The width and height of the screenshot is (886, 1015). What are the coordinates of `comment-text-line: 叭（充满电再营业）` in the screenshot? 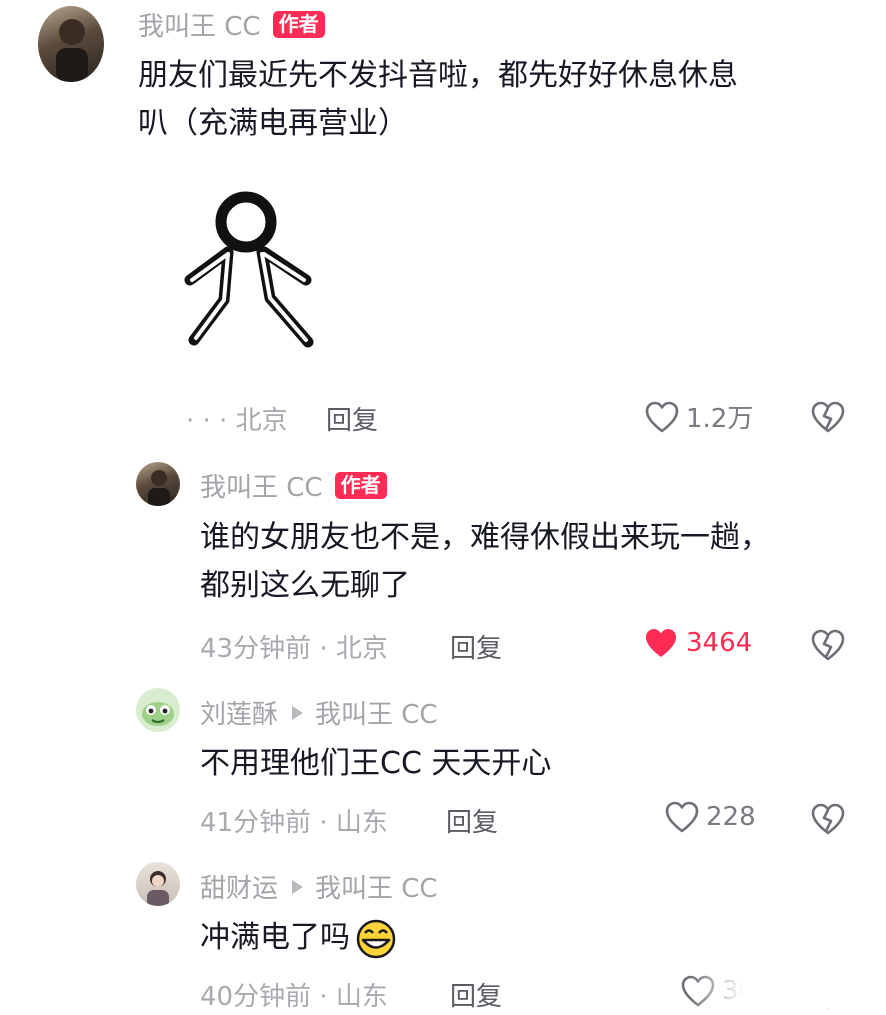 It's located at (273, 123).